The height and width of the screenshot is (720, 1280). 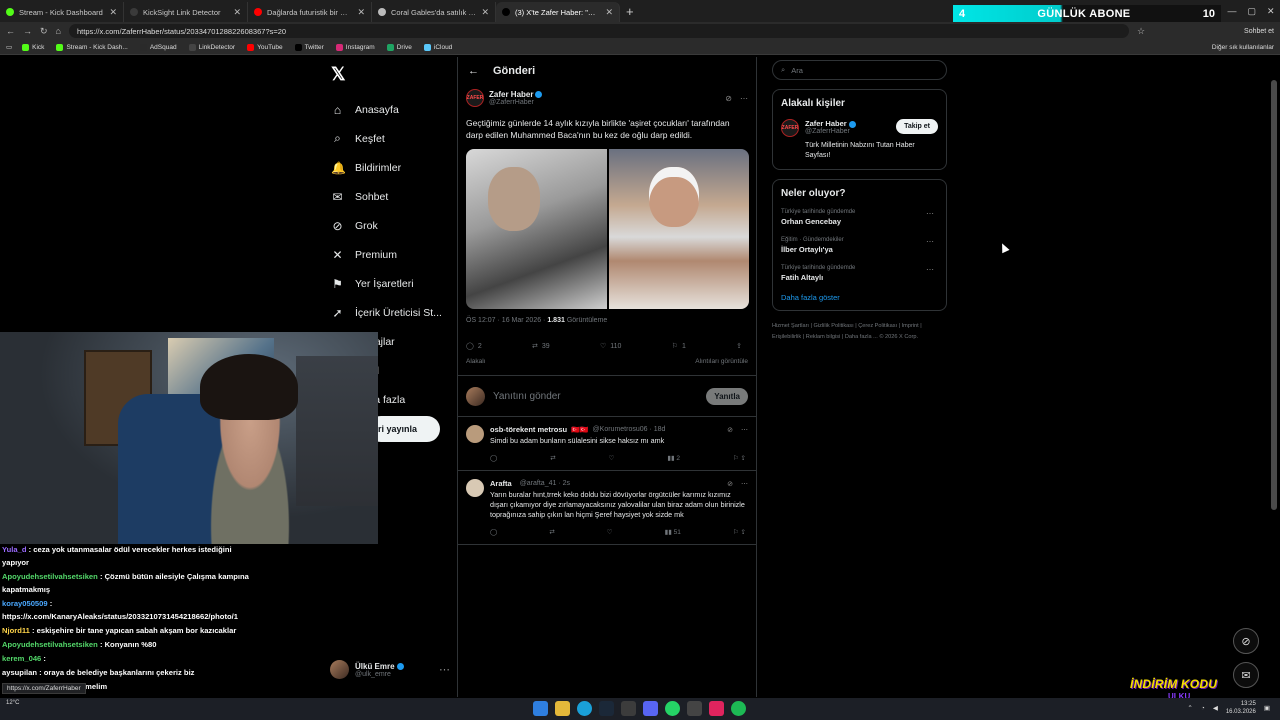 What do you see at coordinates (558, 12) in the screenshot?
I see `browser-tab: (3) X'te Zafer Haber: "Geçtiğimiz g✕` at bounding box center [558, 12].